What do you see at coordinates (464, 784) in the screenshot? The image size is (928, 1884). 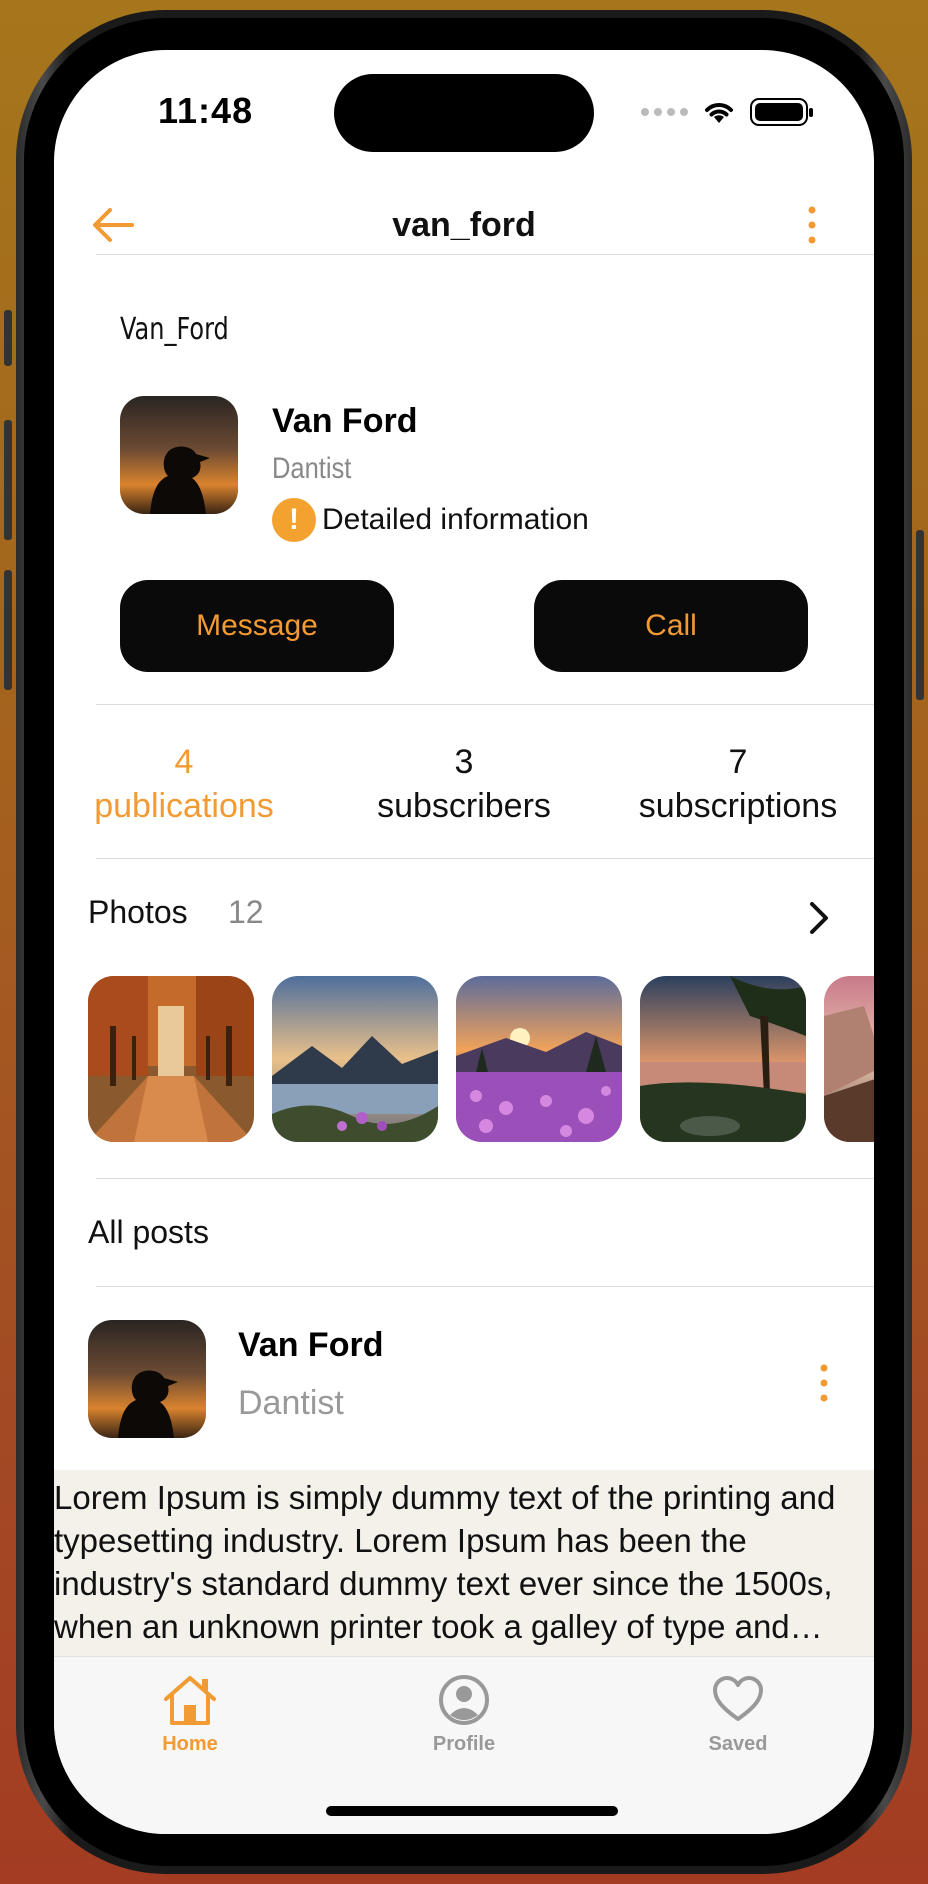 I see `stat-subscribers: 3 subscribers` at bounding box center [464, 784].